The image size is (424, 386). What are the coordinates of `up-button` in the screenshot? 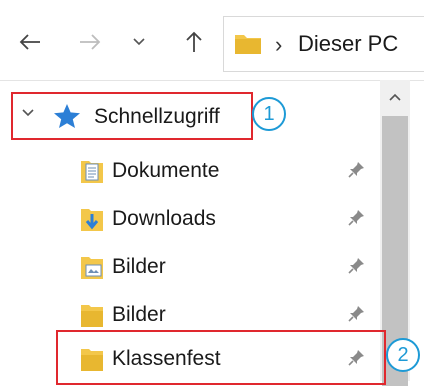 It's located at (194, 42).